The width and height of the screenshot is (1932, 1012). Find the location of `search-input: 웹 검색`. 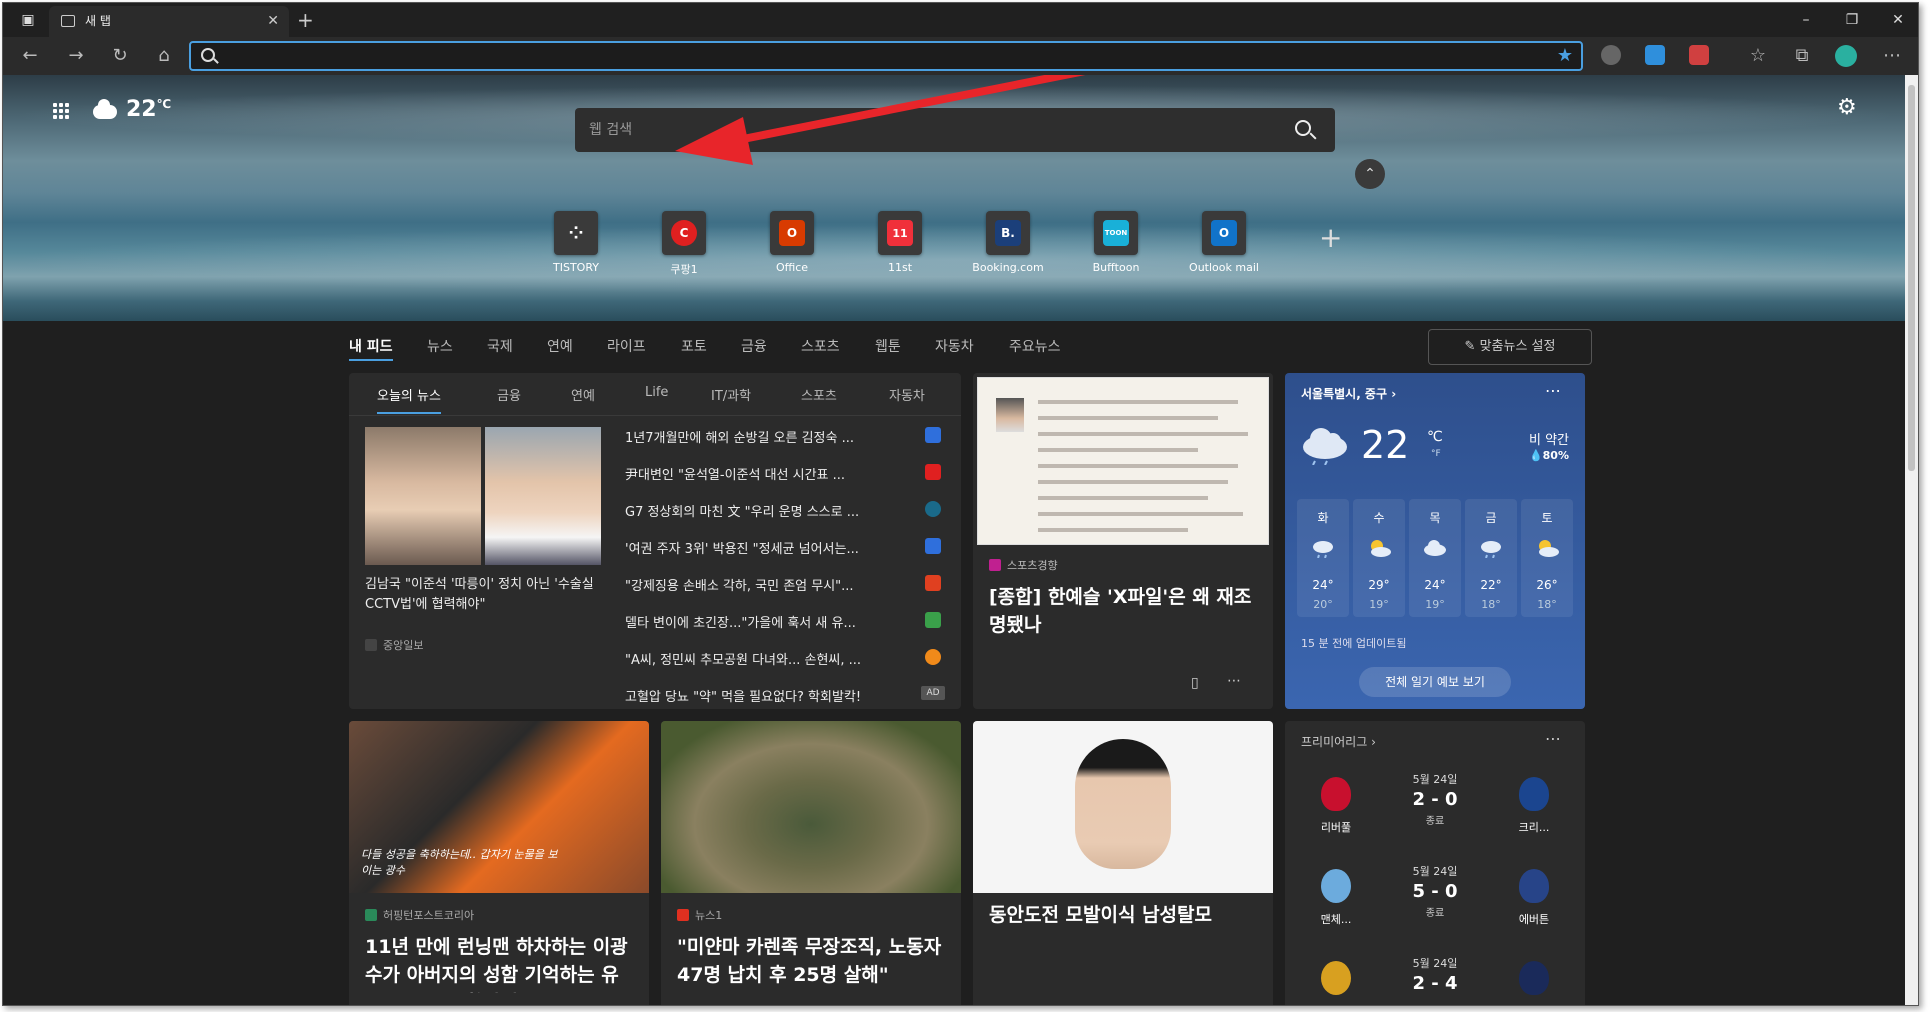

search-input: 웹 검색 is located at coordinates (610, 130).